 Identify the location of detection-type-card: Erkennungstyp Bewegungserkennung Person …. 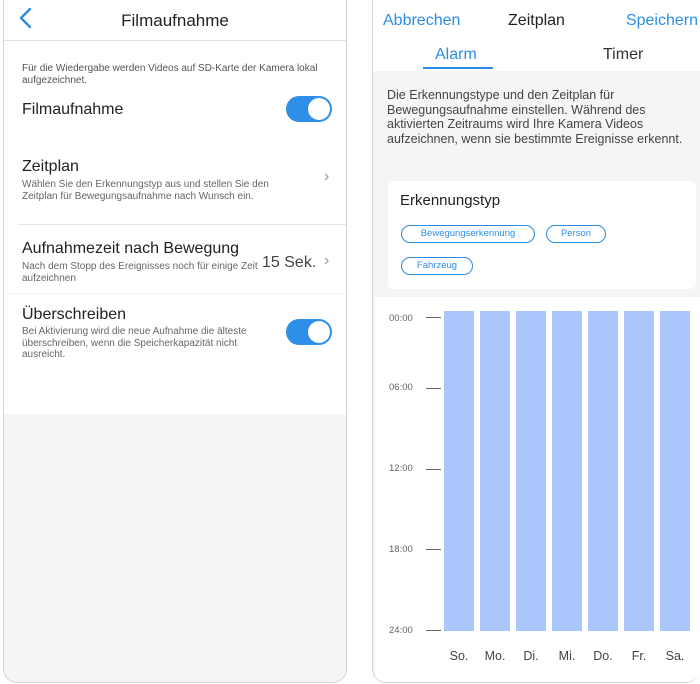
(542, 235).